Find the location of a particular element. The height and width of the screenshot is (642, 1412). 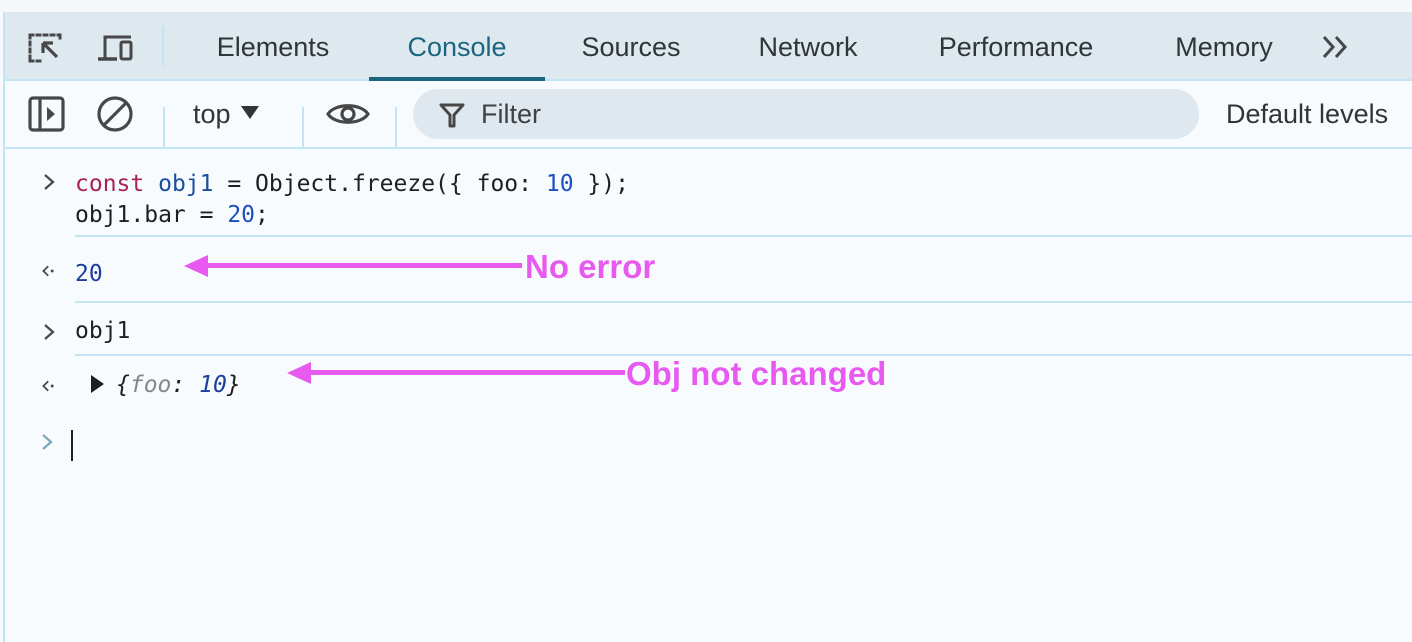

console-prompt-input is located at coordinates (72, 445).